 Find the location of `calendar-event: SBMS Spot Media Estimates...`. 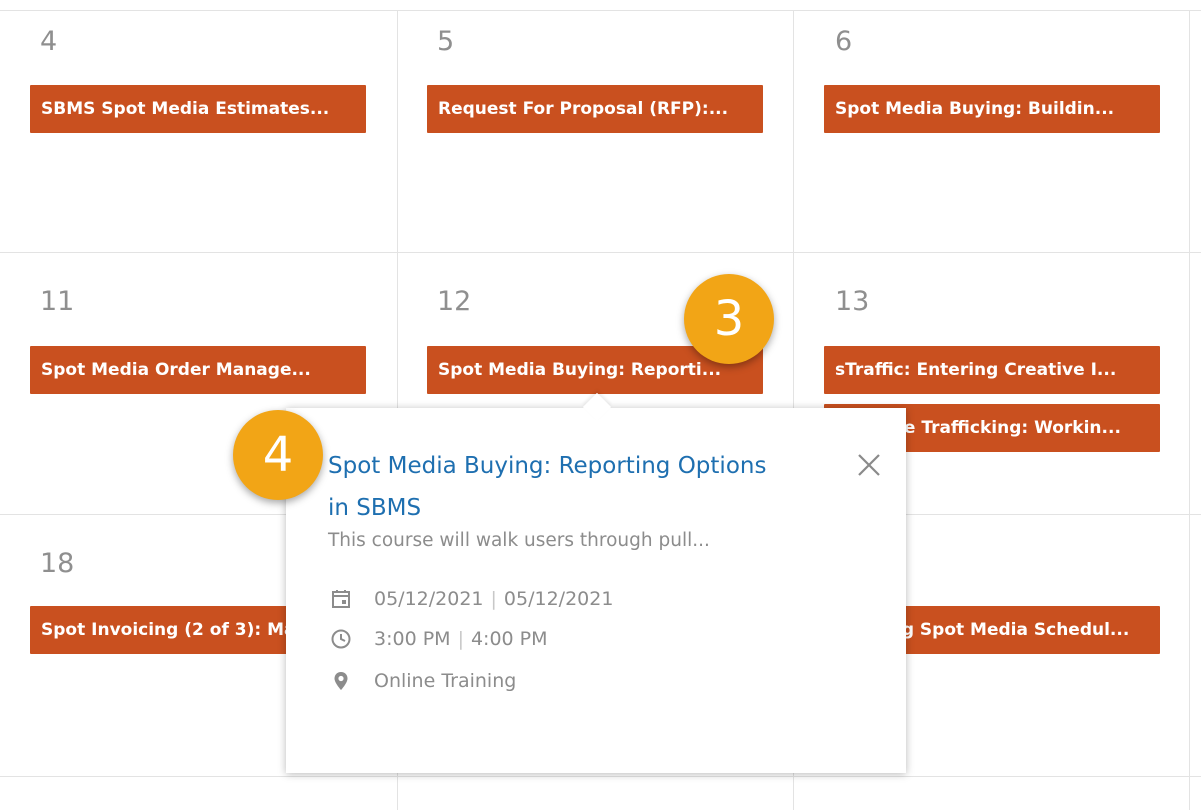

calendar-event: SBMS Spot Media Estimates... is located at coordinates (198, 109).